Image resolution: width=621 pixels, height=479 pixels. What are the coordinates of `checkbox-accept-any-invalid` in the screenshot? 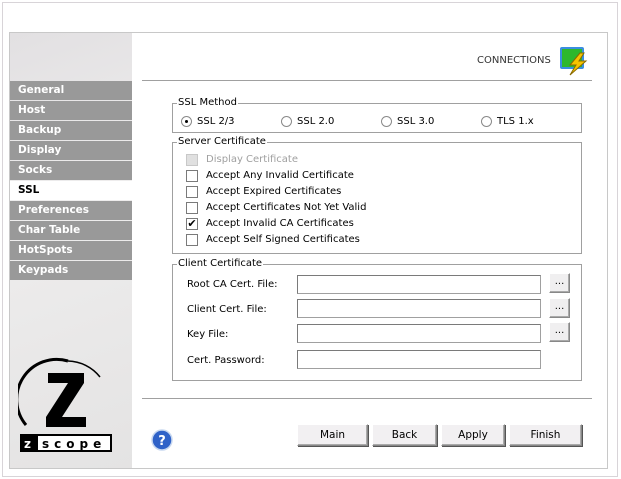 It's located at (192, 176).